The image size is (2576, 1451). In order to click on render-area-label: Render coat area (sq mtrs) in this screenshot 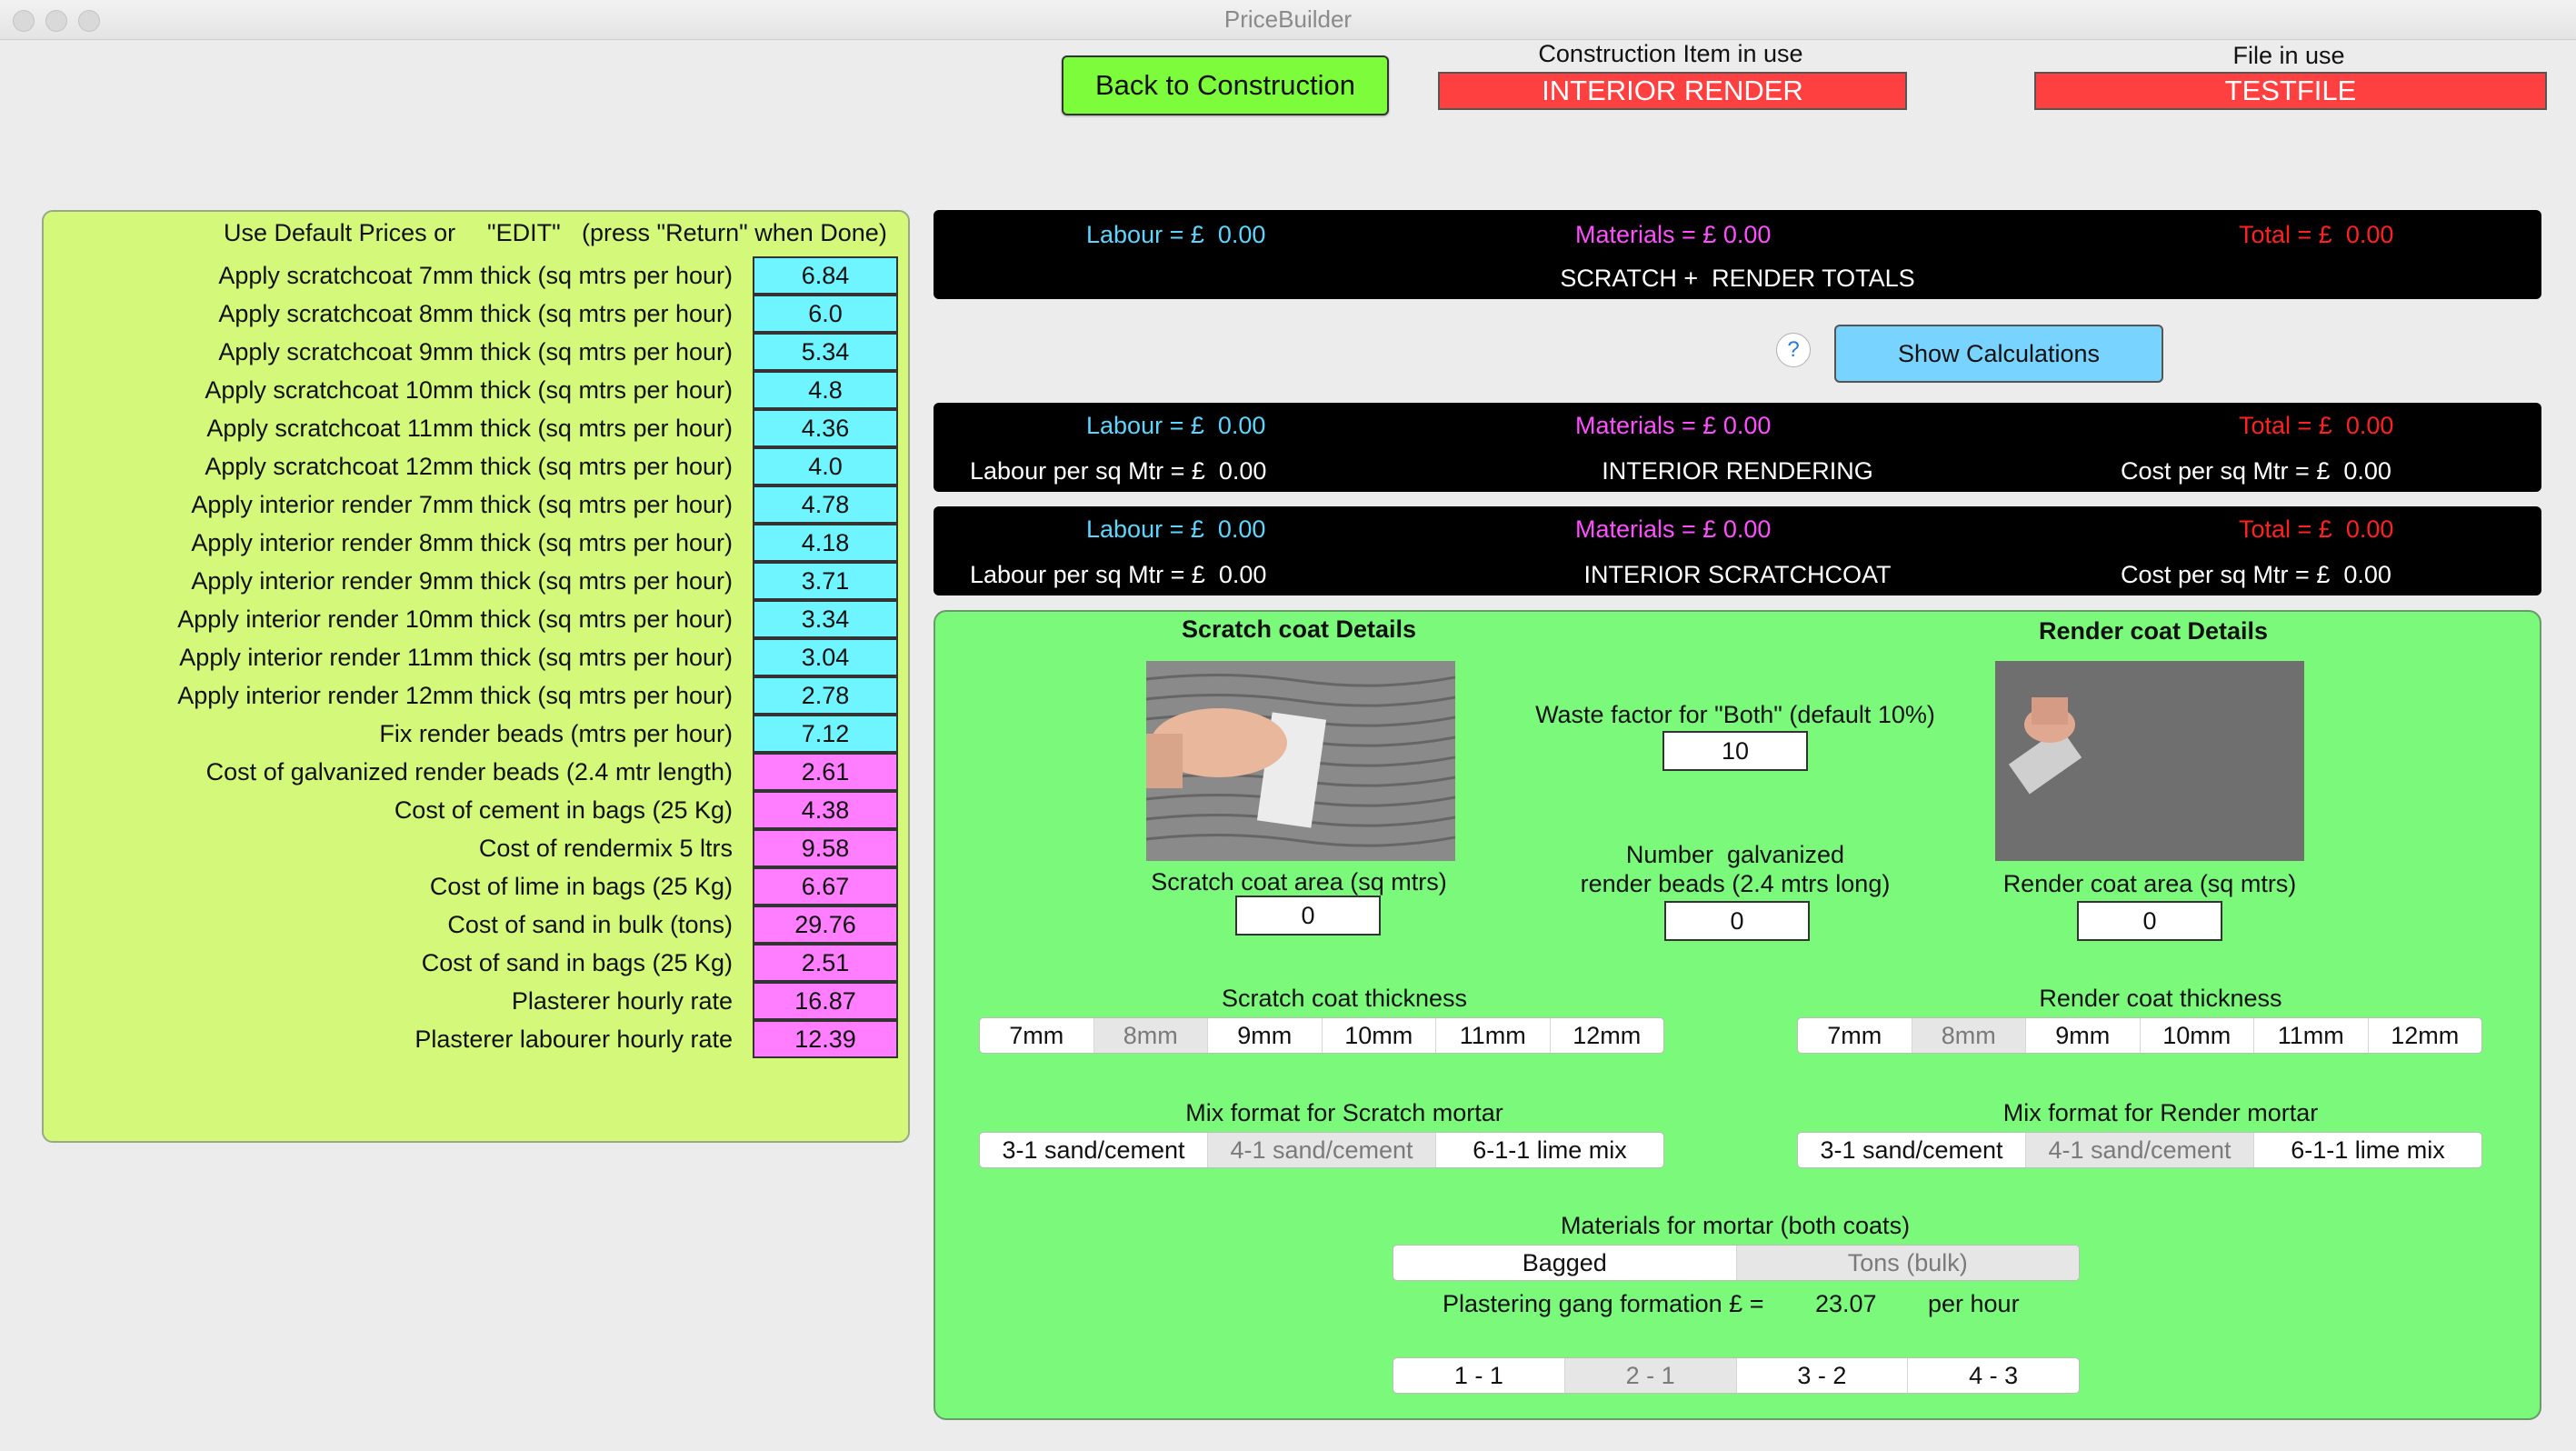, I will do `click(2149, 884)`.